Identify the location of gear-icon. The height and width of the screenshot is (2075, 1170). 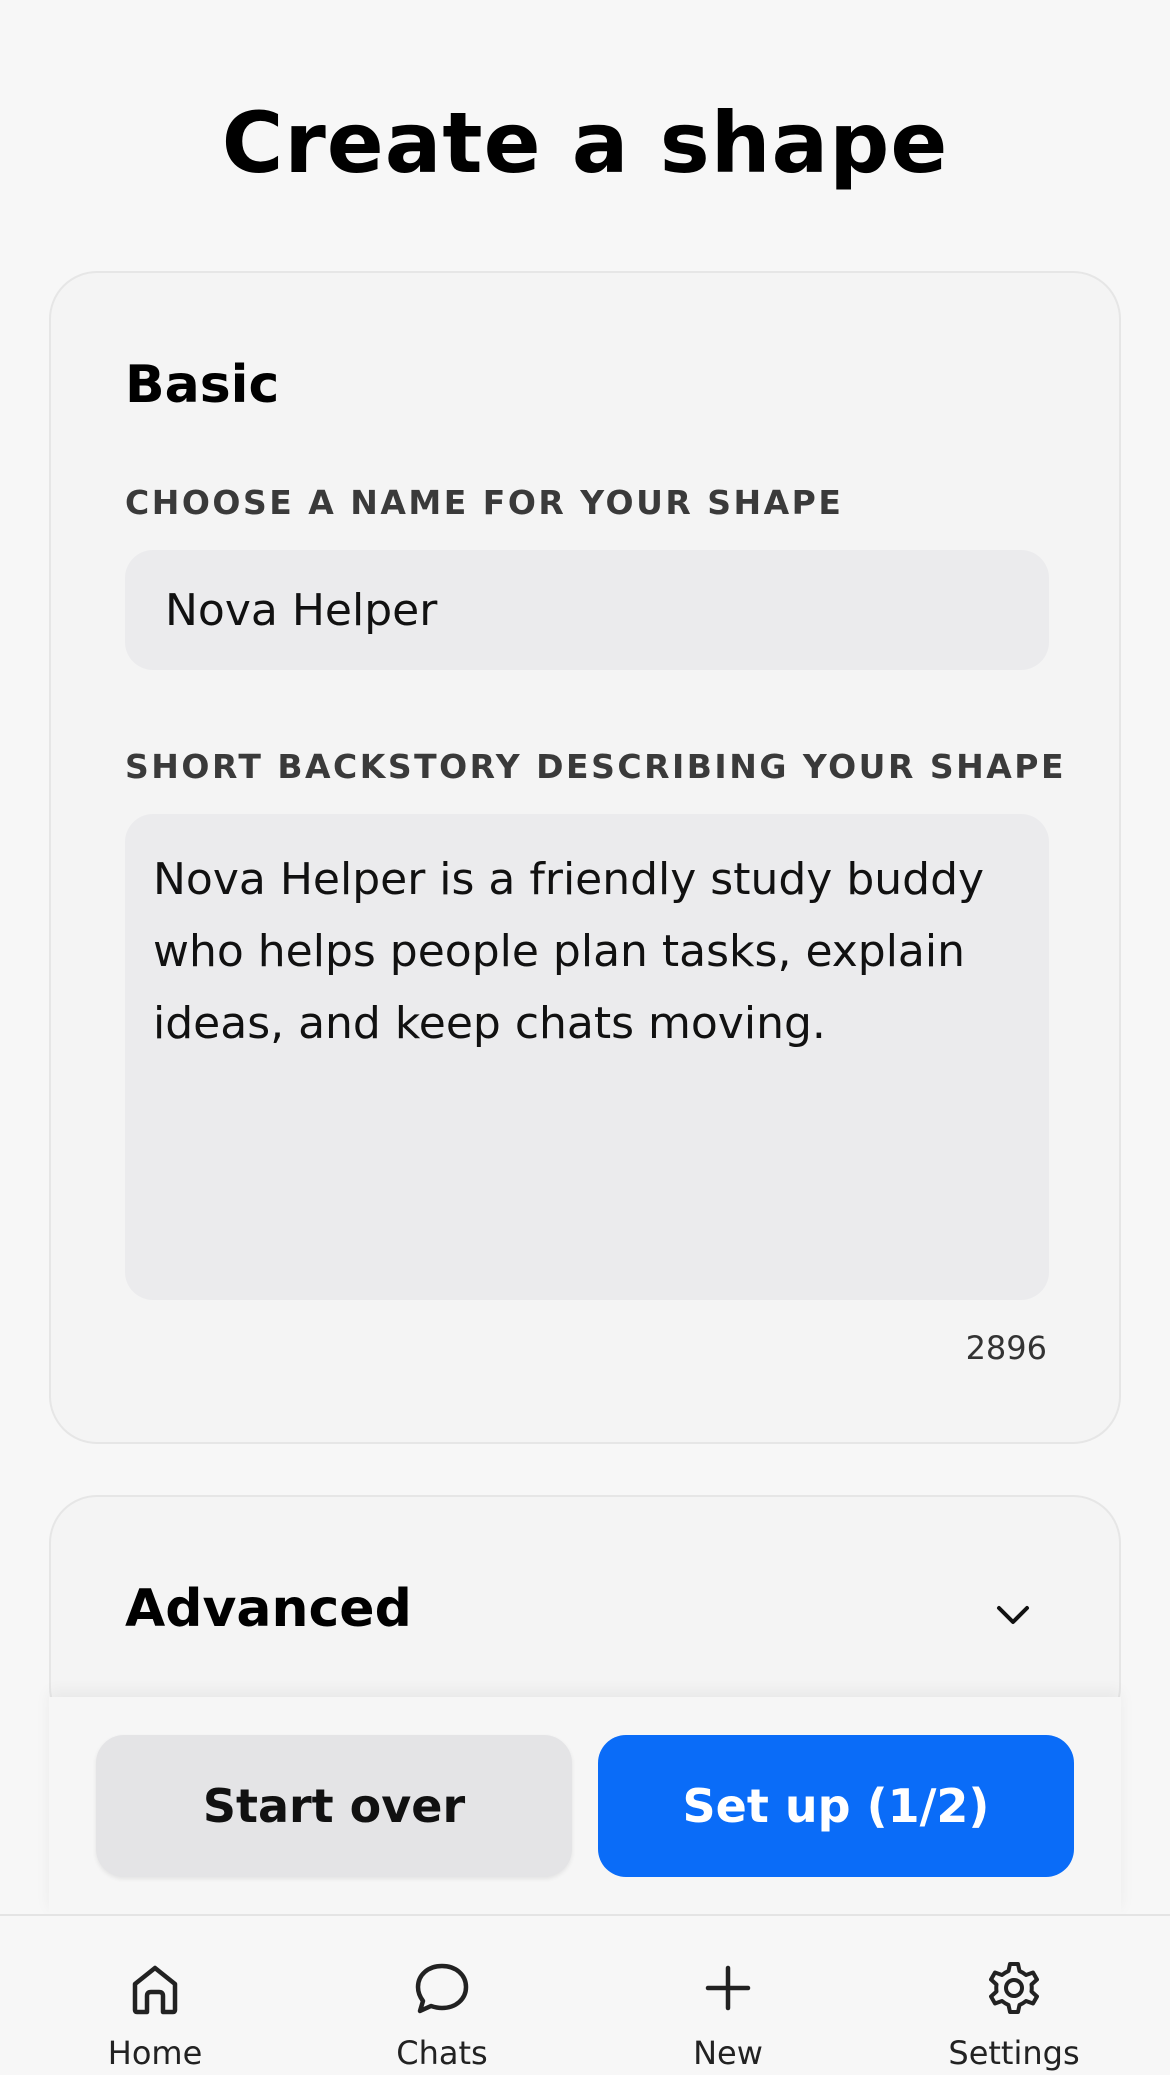
(1014, 1988).